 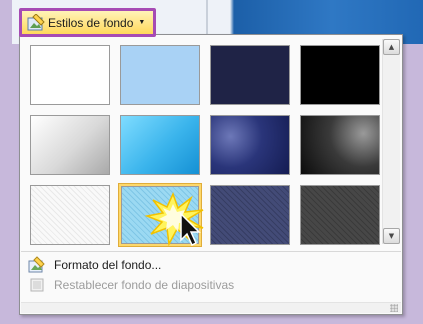 I want to click on background-styles-icon, so click(x=36, y=22).